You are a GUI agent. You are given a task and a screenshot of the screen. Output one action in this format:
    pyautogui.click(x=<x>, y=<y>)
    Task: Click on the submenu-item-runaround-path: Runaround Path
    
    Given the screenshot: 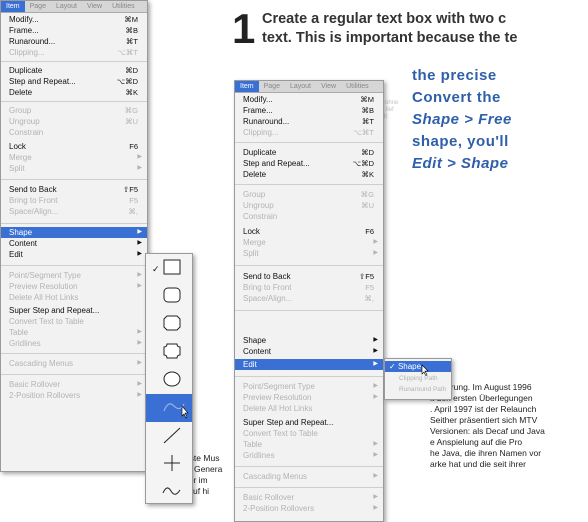 What is the action you would take?
    pyautogui.click(x=418, y=389)
    